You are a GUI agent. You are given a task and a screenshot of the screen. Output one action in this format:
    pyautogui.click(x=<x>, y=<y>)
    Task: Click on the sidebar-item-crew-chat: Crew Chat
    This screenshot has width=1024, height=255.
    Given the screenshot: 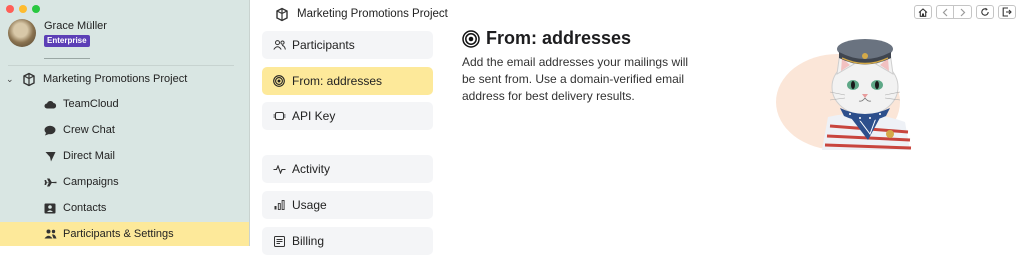 What is the action you would take?
    pyautogui.click(x=124, y=130)
    